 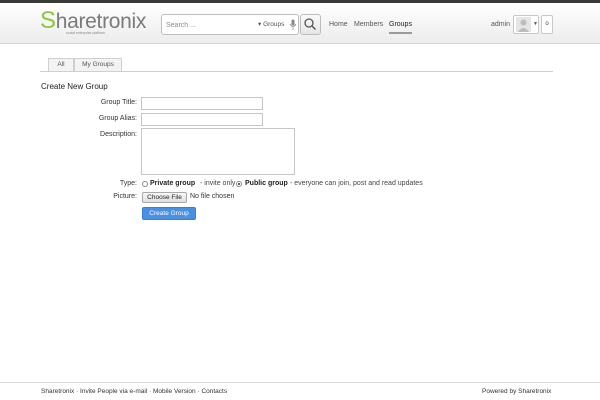 What do you see at coordinates (202, 119) in the screenshot?
I see `group-alias-input` at bounding box center [202, 119].